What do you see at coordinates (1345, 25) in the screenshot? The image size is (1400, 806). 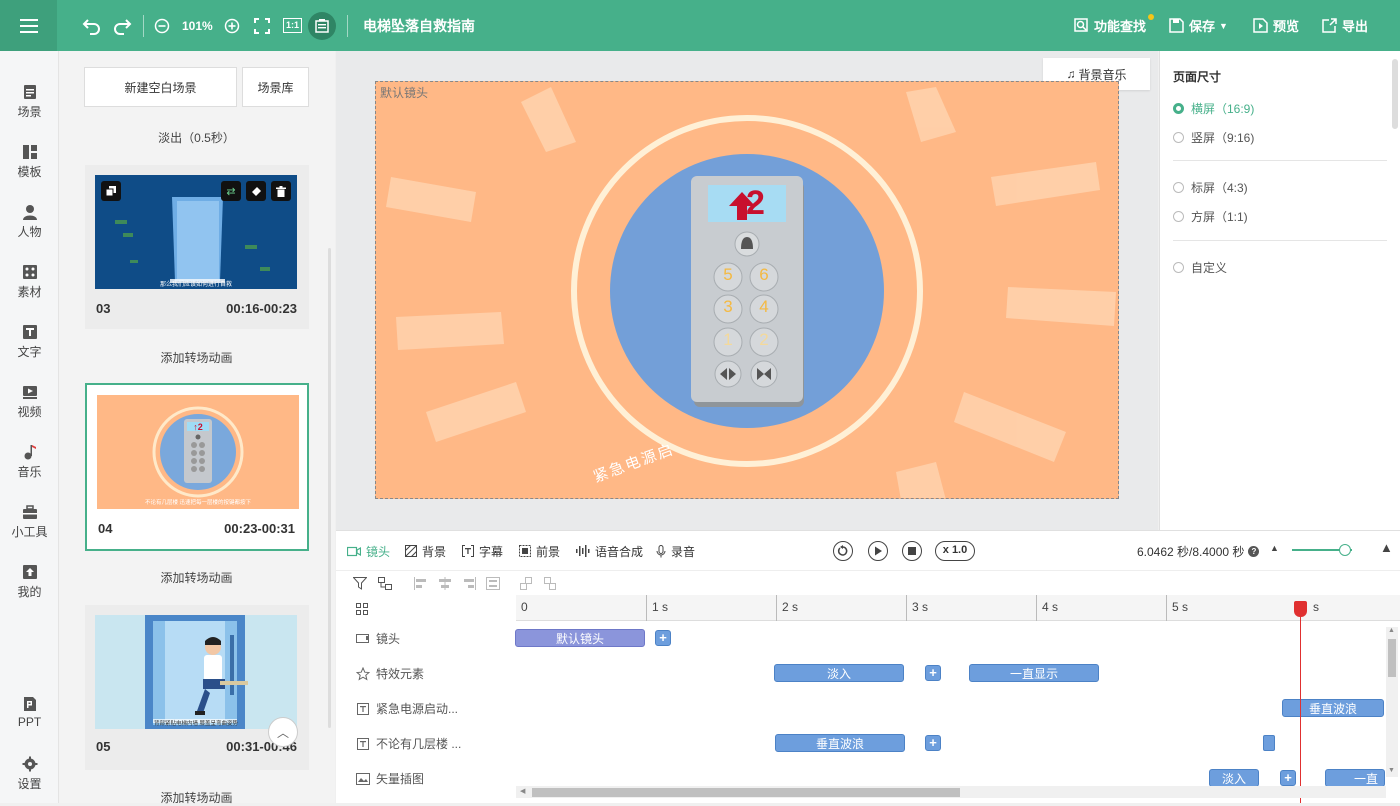 I see `export-button: 导出` at bounding box center [1345, 25].